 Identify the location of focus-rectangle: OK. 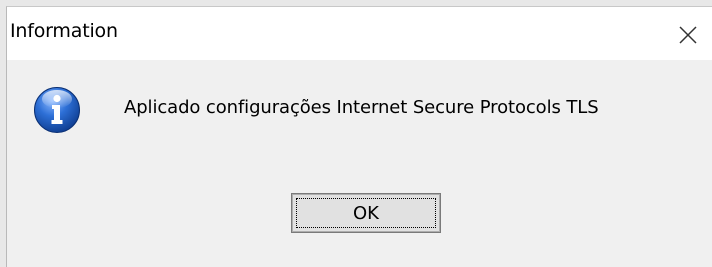
(366, 213).